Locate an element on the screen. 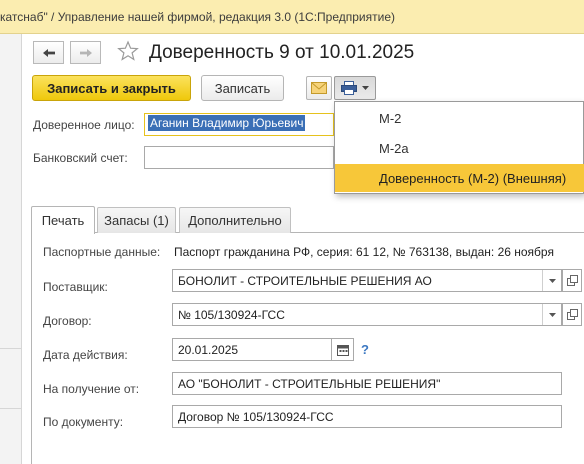  forward-button is located at coordinates (85, 52).